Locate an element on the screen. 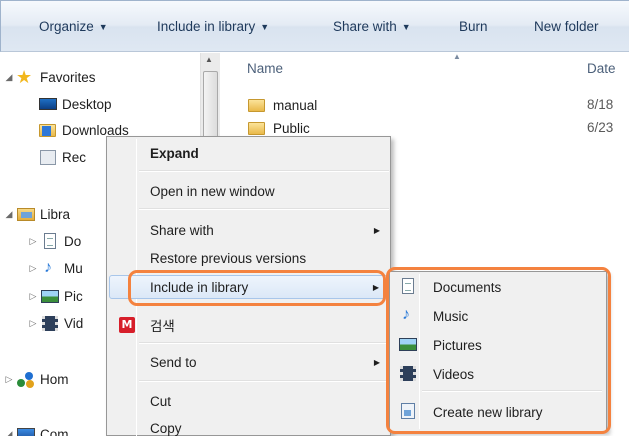  libraries-icon is located at coordinates (26, 214).